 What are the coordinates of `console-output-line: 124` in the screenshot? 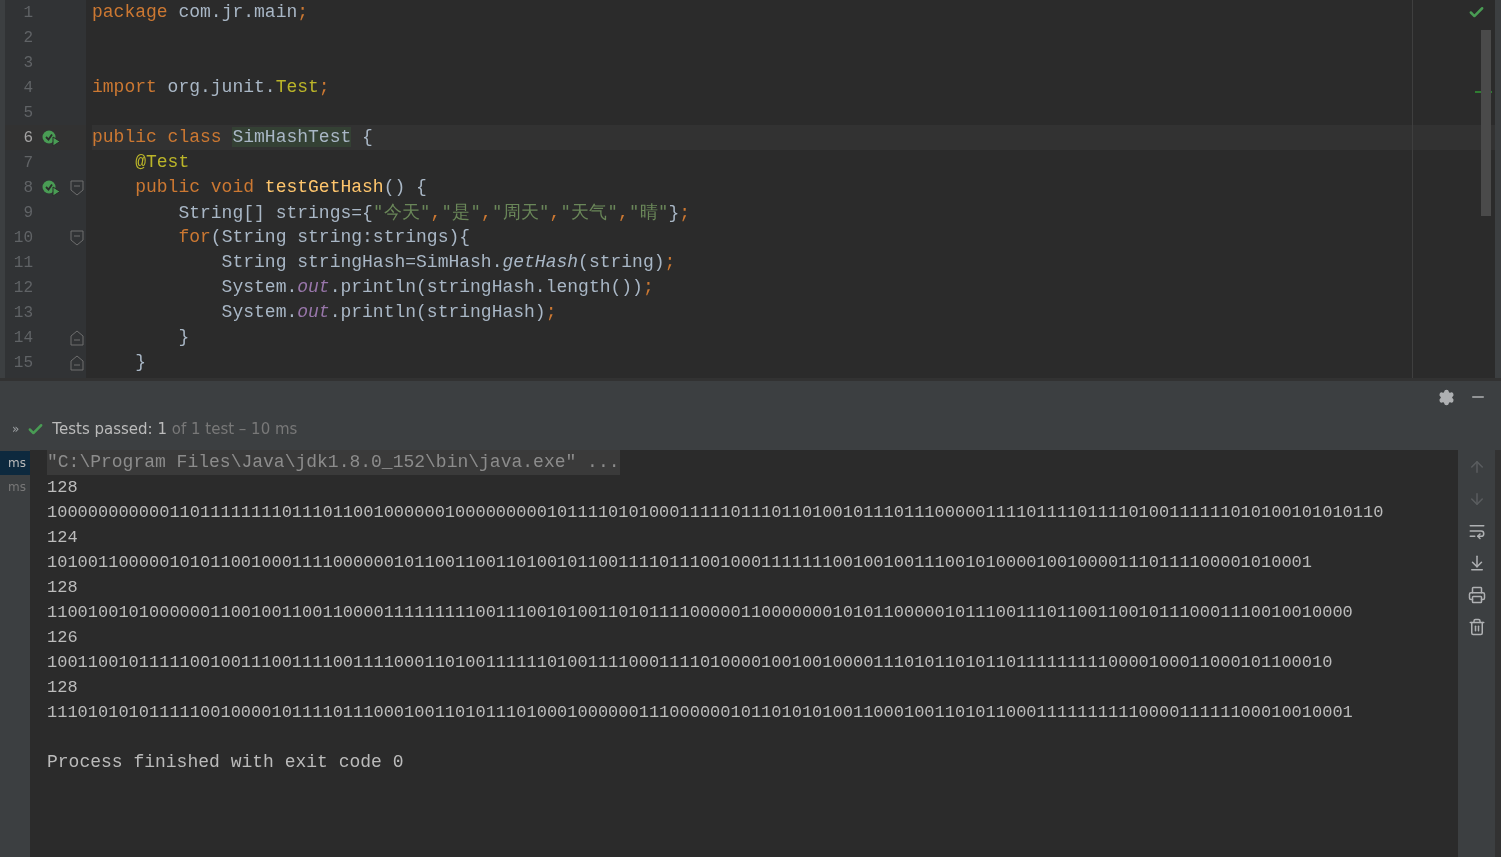 It's located at (62, 538).